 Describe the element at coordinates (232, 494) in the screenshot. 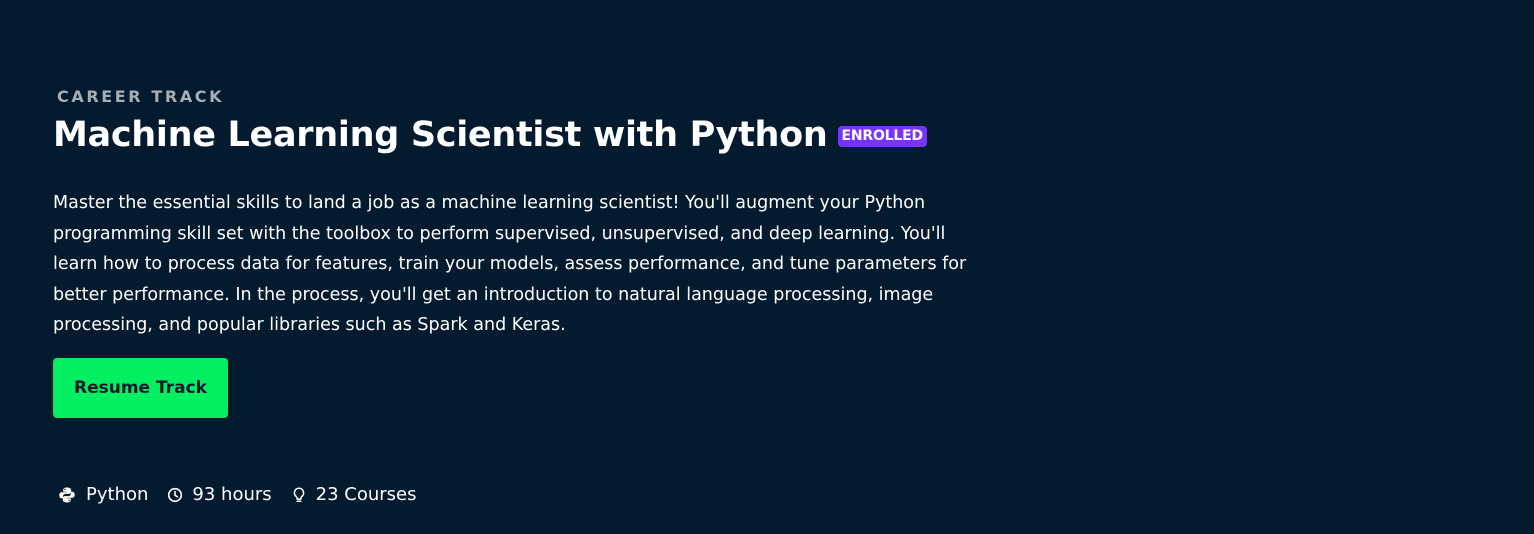

I see `duration-label: 93 hours` at that location.